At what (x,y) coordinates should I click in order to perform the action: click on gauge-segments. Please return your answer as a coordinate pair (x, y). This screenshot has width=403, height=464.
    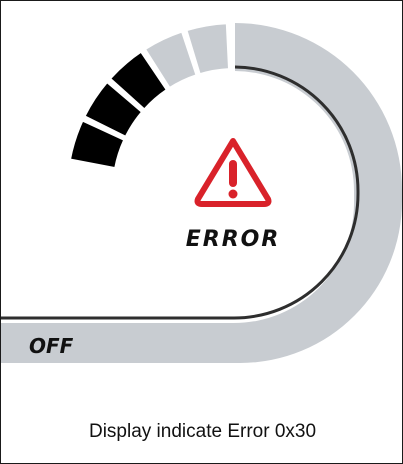
    Looking at the image, I should click on (149, 96).